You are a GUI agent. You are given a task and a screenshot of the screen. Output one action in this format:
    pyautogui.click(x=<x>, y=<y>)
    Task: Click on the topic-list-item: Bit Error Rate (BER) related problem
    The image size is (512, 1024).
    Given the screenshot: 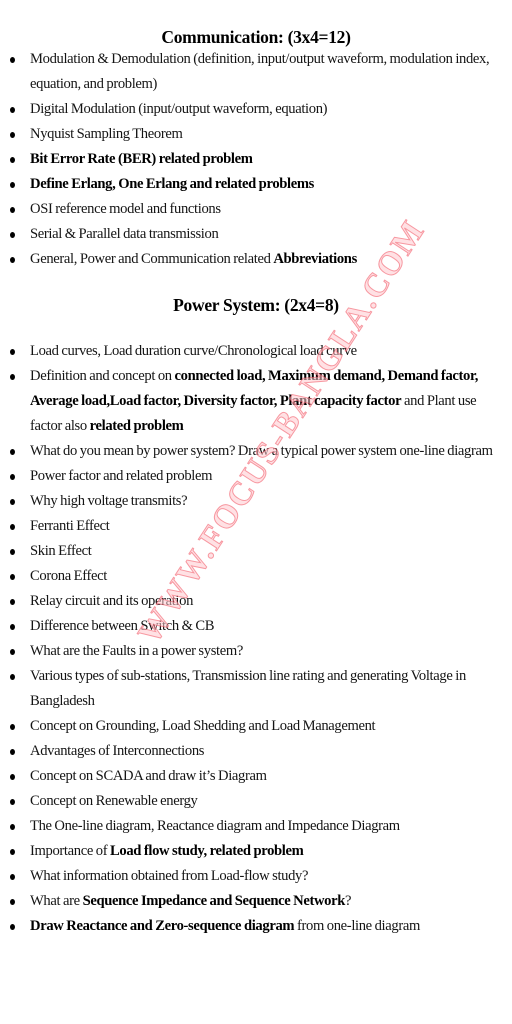 What is the action you would take?
    pyautogui.click(x=252, y=159)
    